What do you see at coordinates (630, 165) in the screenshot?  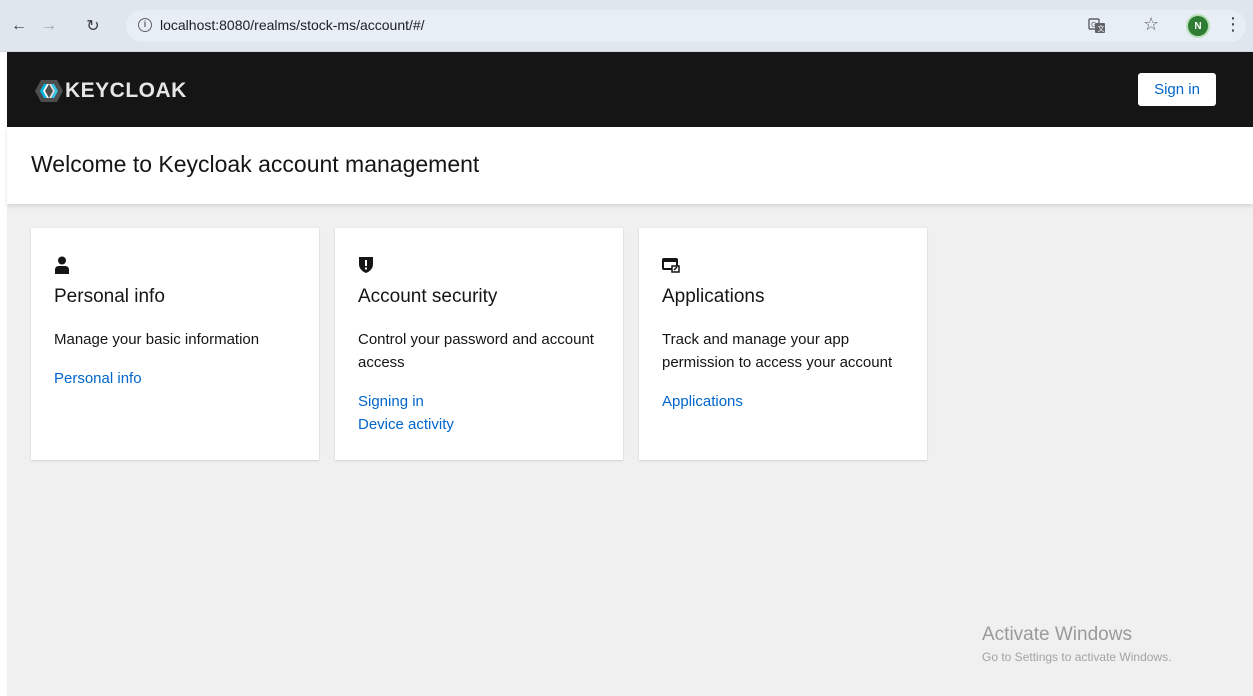 I see `page-title-section: Welcome to Keycloak account management` at bounding box center [630, 165].